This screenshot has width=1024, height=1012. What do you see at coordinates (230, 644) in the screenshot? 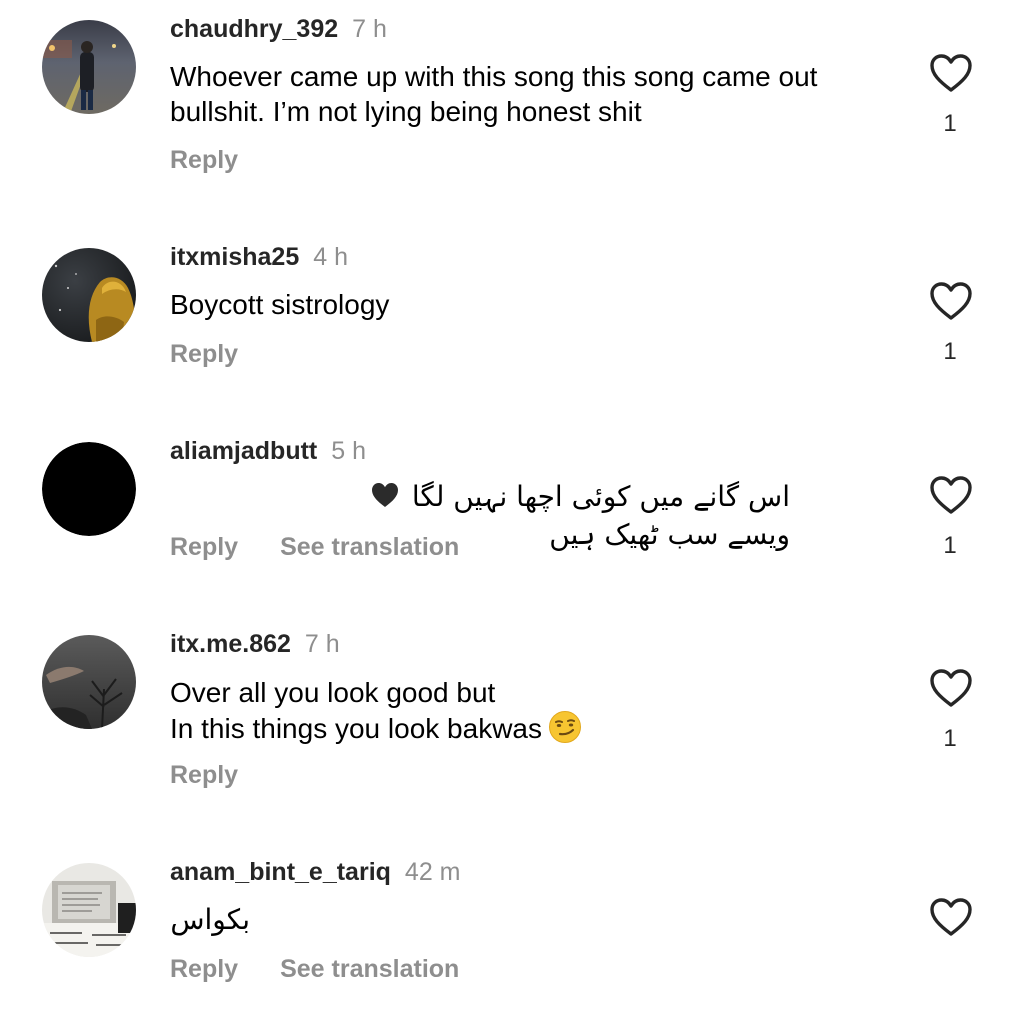
I see `username: itx.me.862` at bounding box center [230, 644].